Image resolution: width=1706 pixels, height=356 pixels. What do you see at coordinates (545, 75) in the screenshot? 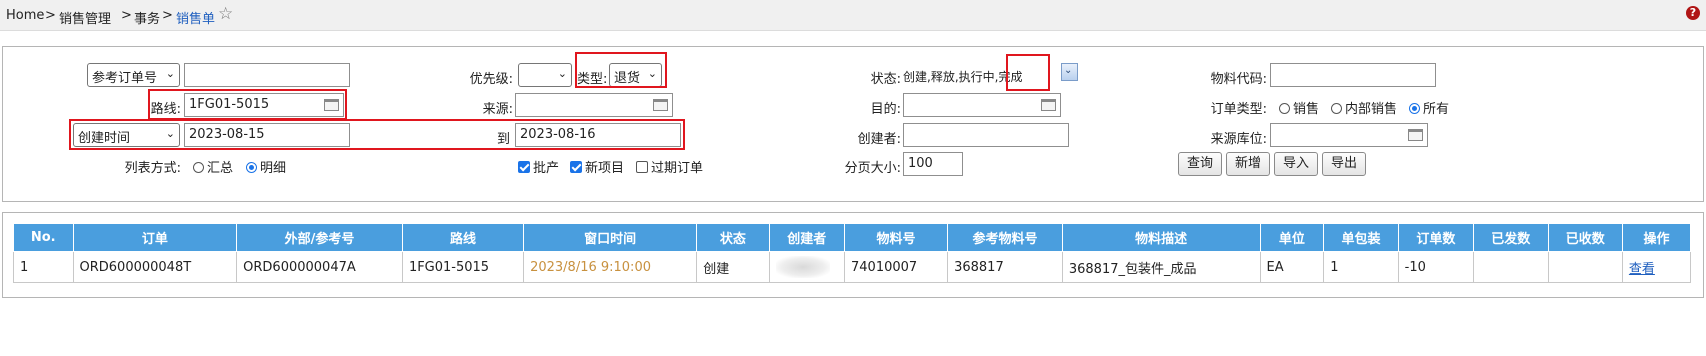
I see `priority-select: ⌄` at bounding box center [545, 75].